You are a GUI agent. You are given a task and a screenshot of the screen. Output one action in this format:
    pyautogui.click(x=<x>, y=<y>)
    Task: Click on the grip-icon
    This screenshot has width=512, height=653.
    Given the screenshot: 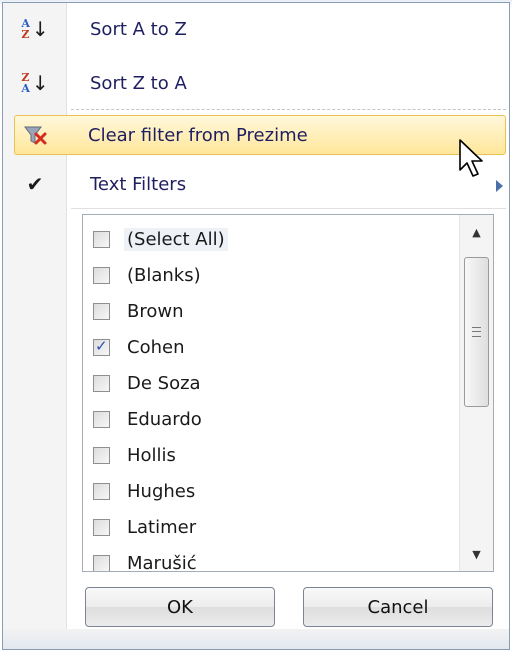 What is the action you would take?
    pyautogui.click(x=476, y=332)
    